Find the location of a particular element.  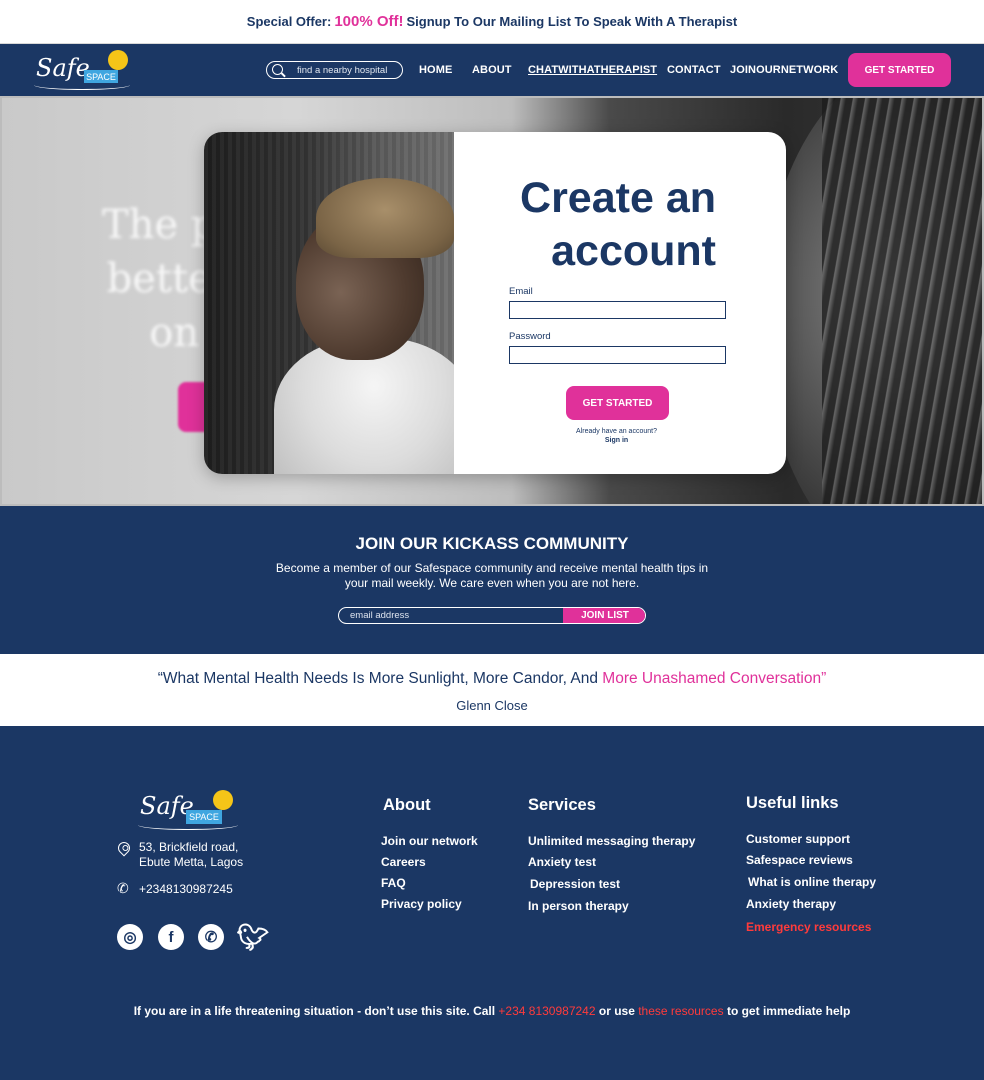

whatsapp-icon: ✆ is located at coordinates (211, 937).